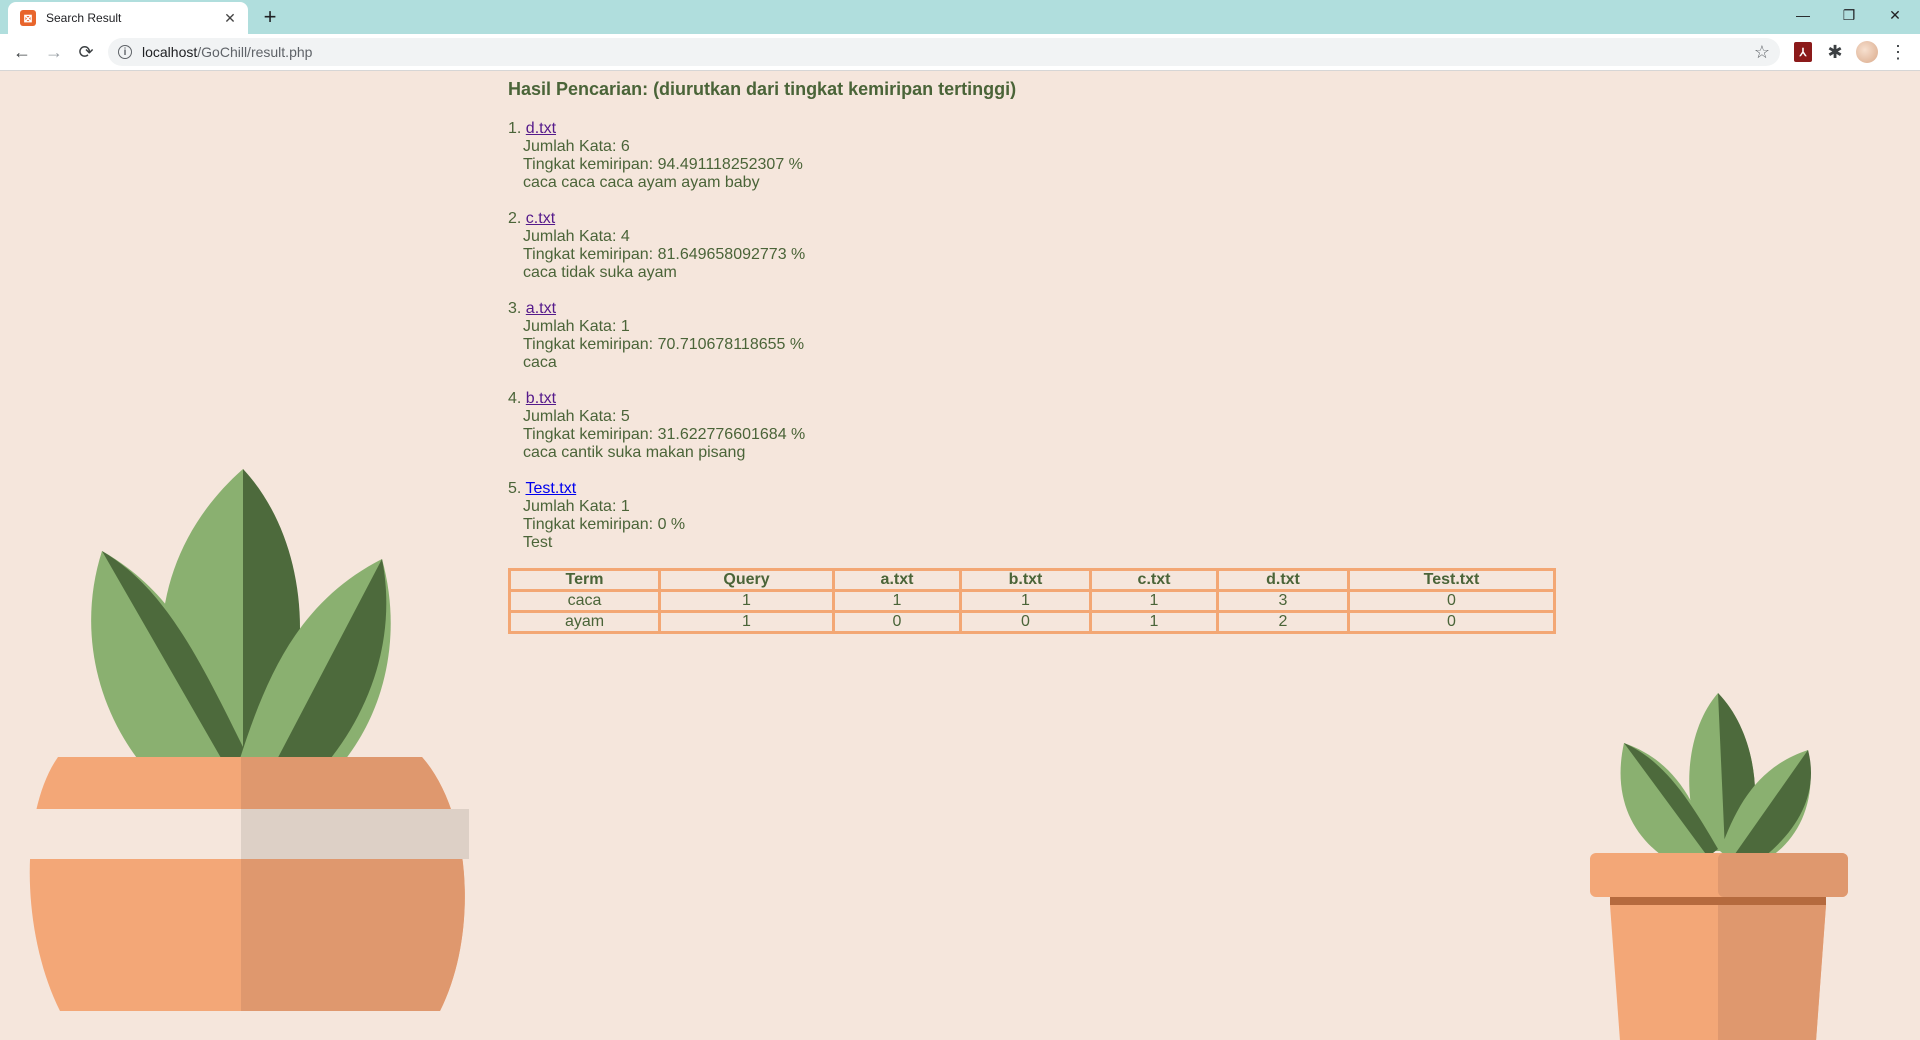  Describe the element at coordinates (1154, 580) in the screenshot. I see `column-header: c.txt` at that location.